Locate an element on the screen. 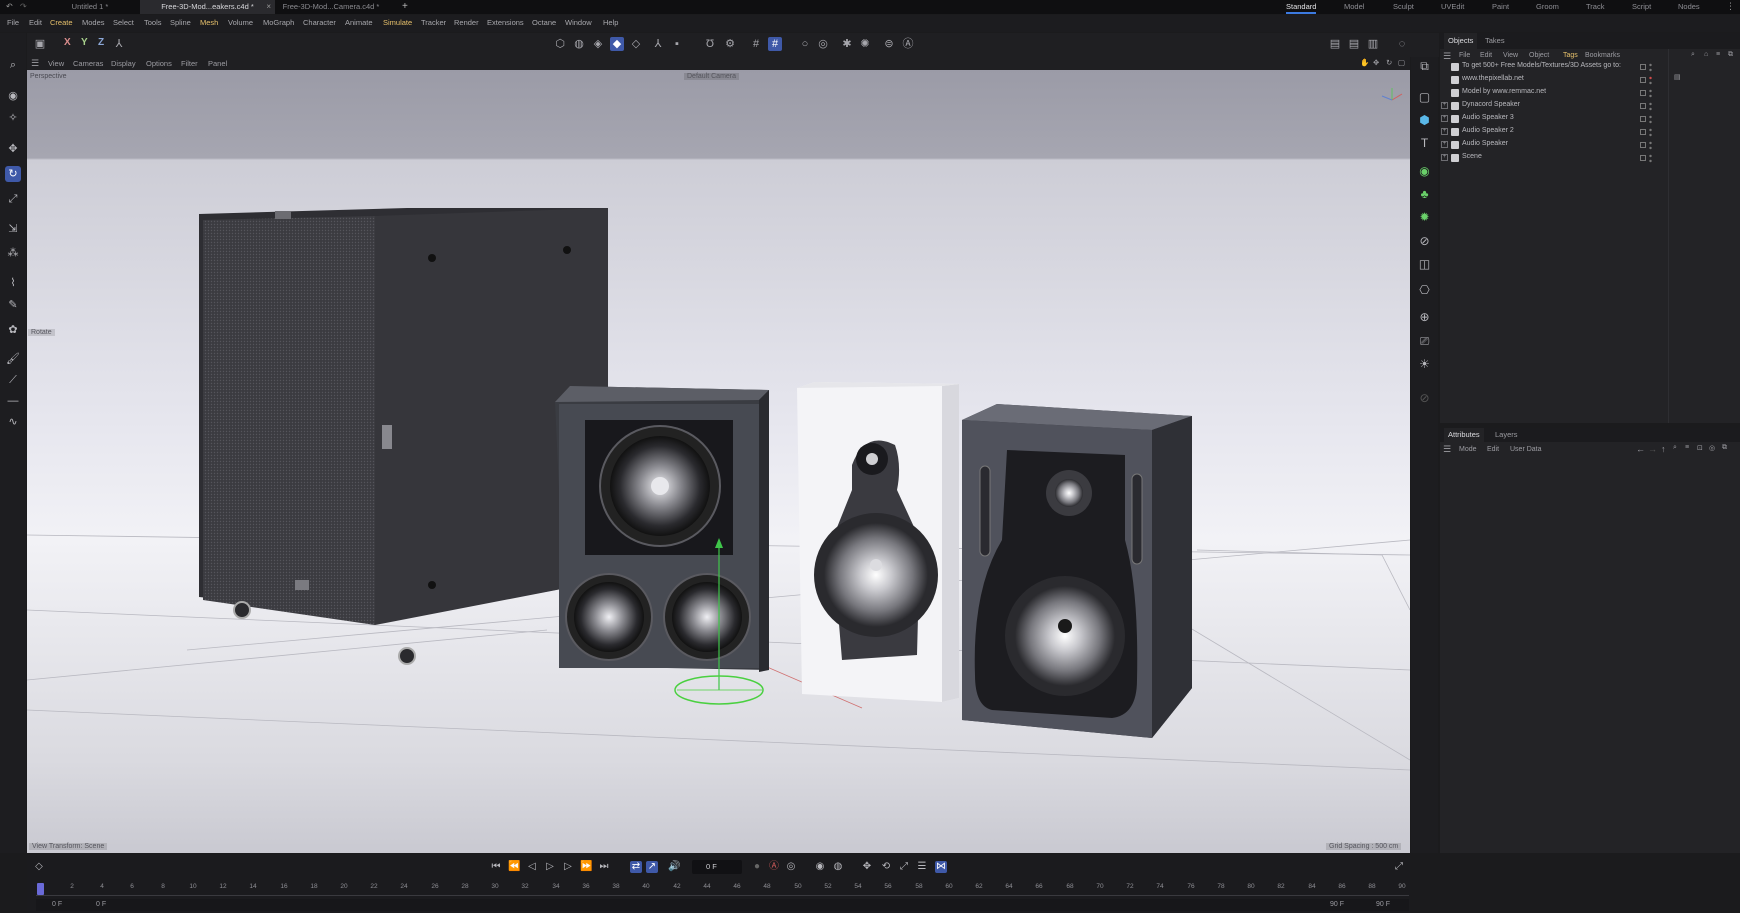 The height and width of the screenshot is (913, 1740). menu-edit: Edit is located at coordinates (35, 22).